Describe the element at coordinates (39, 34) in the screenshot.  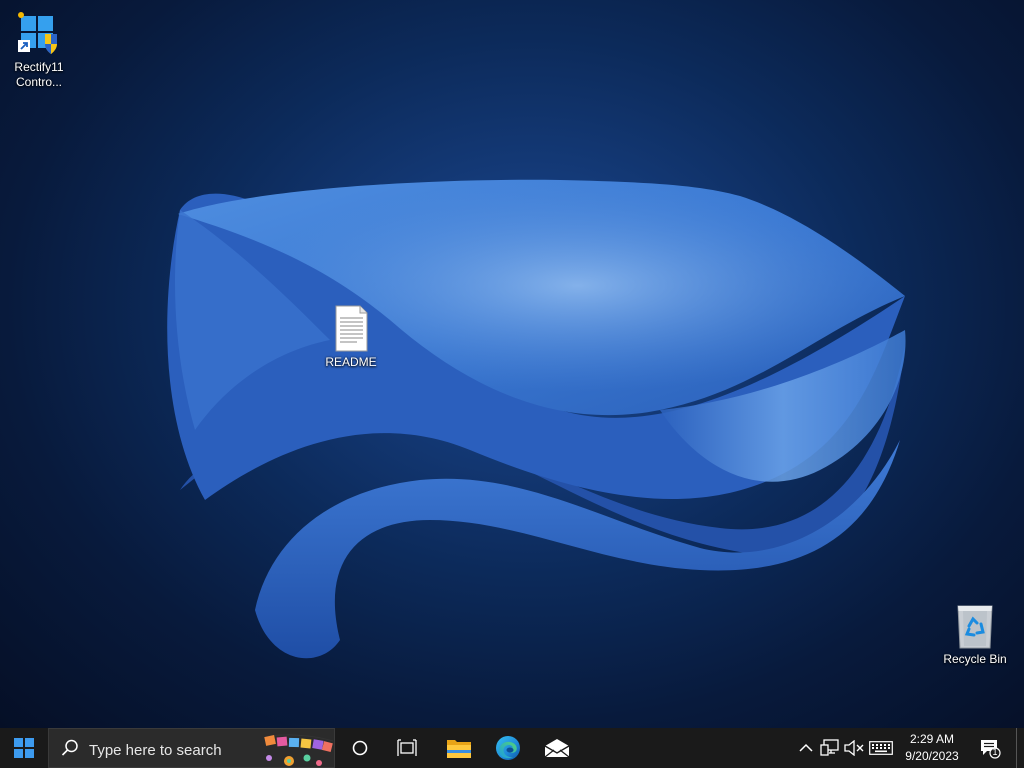
I see `rectify11-control-panel-shortcut-icon` at that location.